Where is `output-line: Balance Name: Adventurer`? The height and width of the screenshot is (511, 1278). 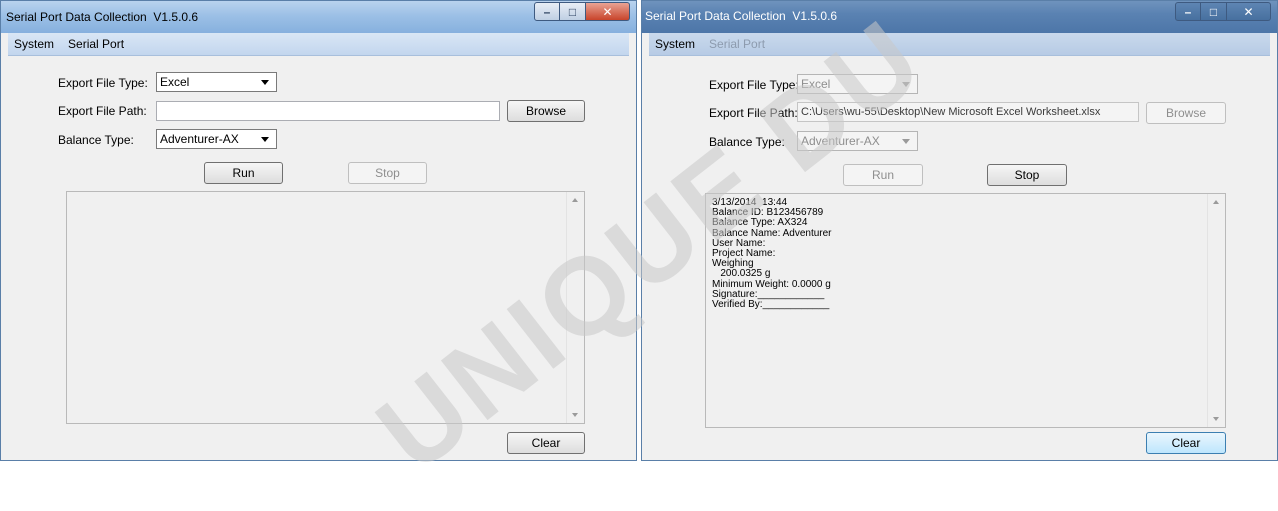
output-line: Balance Name: Adventurer is located at coordinates (772, 233).